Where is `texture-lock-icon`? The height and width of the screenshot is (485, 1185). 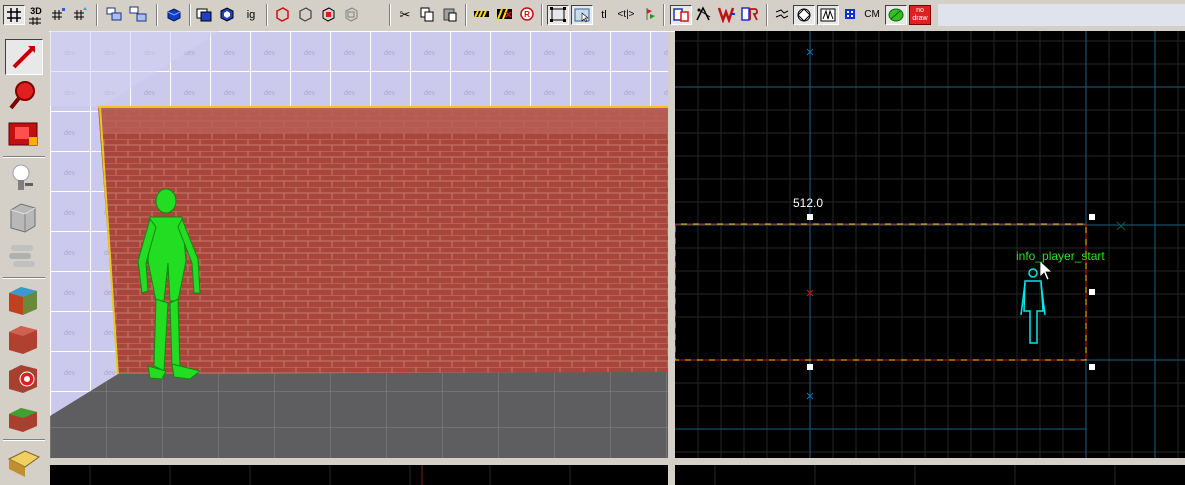
texture-lock-icon is located at coordinates (481, 15).